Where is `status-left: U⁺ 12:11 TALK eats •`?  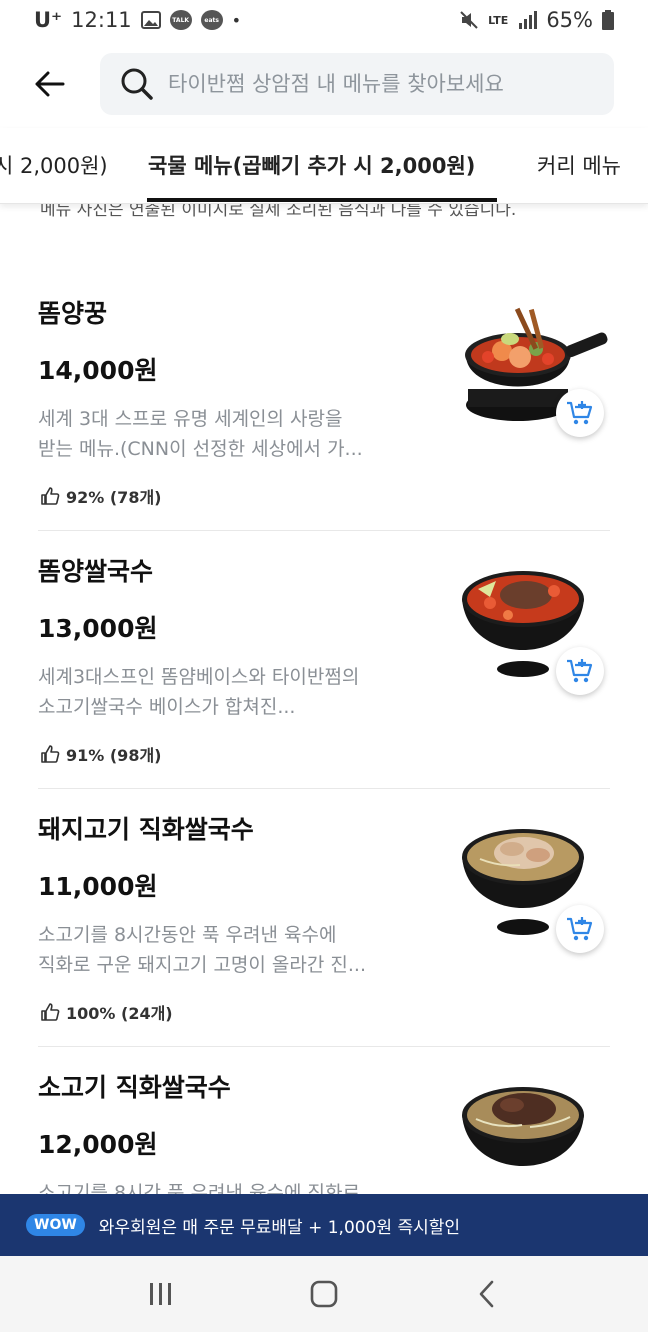 status-left: U⁺ 12:11 TALK eats • is located at coordinates (137, 20).